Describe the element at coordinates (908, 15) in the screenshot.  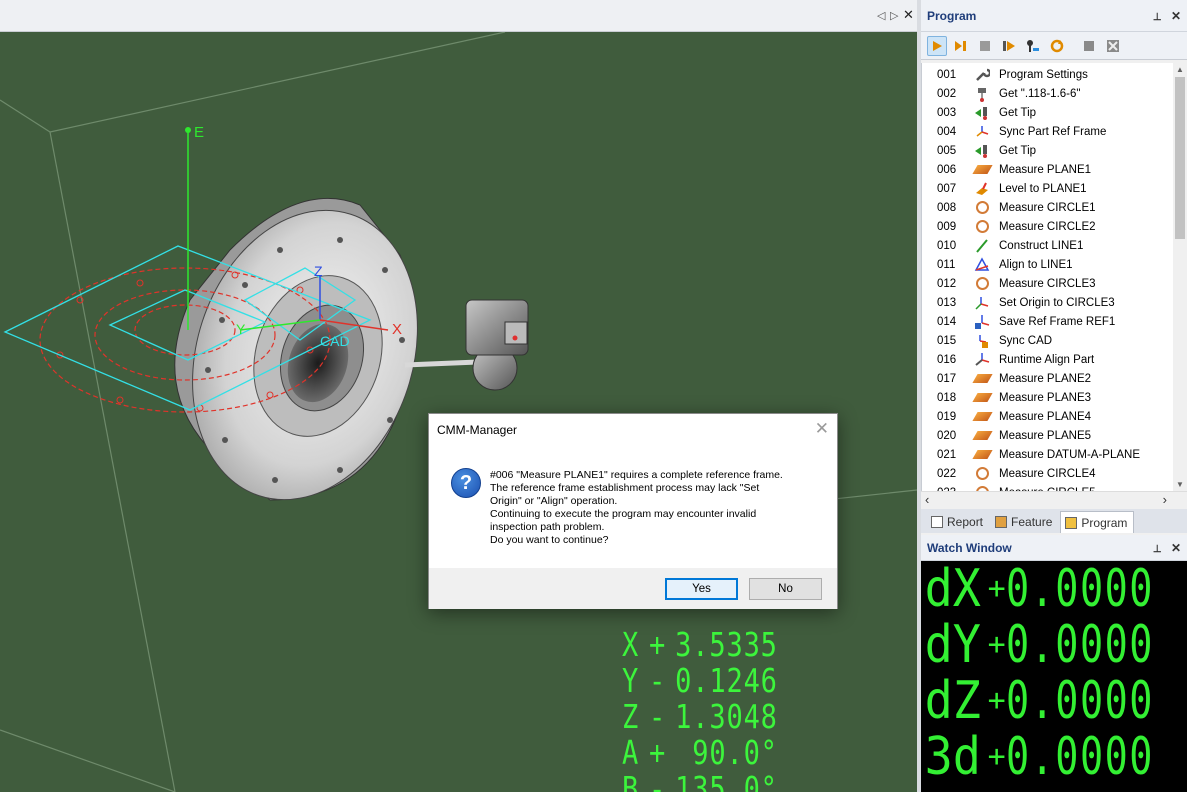
I see `viewport-close-icon: ✕` at that location.